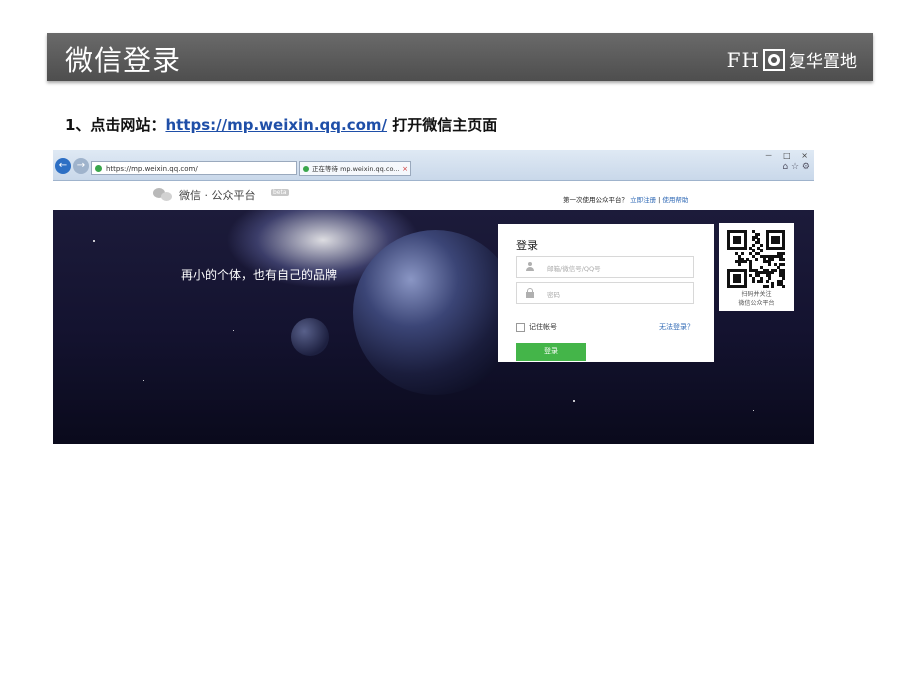  I want to click on user-icon, so click(530, 267).